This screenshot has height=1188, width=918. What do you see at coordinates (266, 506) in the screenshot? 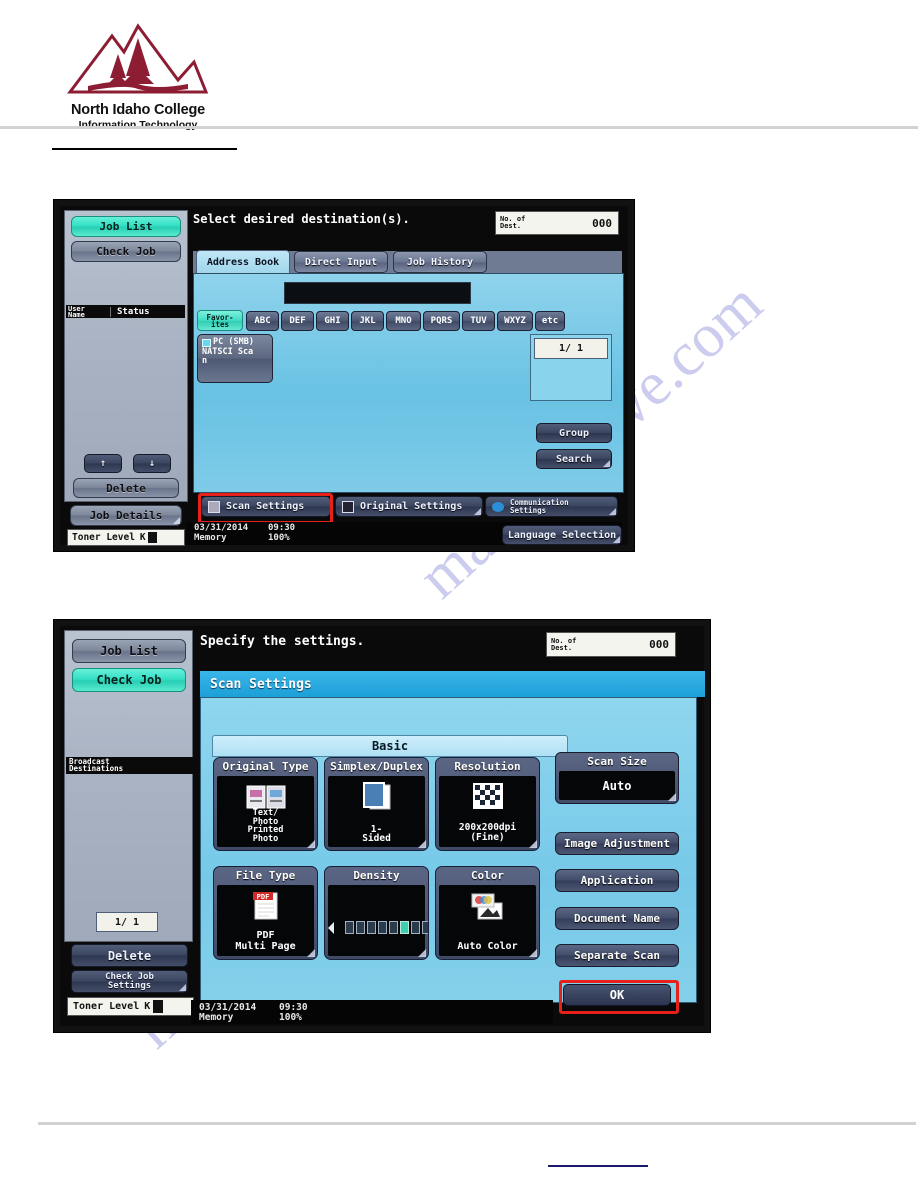
I see `scan-settings-button: Scan Settings` at bounding box center [266, 506].